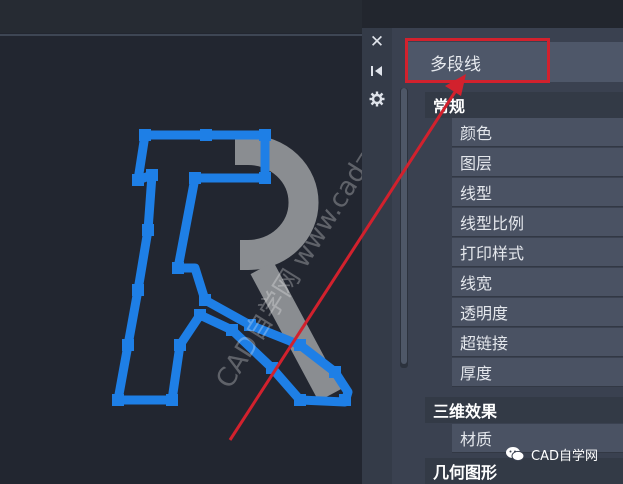 Image resolution: width=623 pixels, height=484 pixels. I want to click on palette-scrollbar, so click(404, 228).